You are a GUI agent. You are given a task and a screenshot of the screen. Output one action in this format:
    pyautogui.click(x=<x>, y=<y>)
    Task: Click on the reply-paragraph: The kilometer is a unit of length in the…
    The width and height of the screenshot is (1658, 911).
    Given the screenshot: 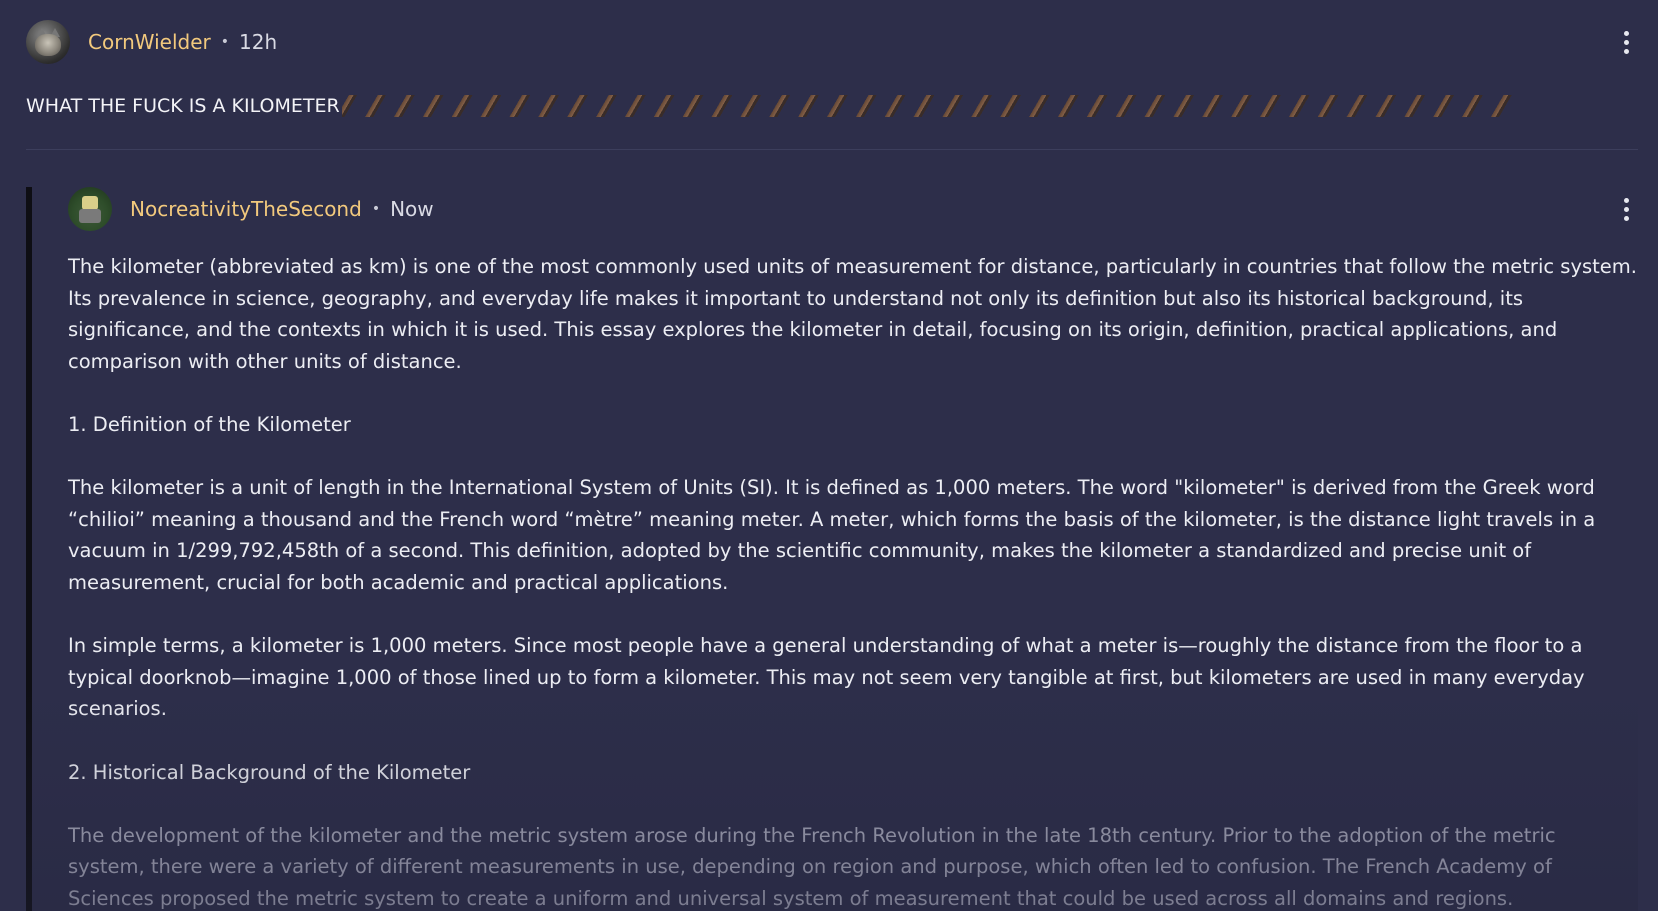 What is the action you would take?
    pyautogui.click(x=832, y=535)
    